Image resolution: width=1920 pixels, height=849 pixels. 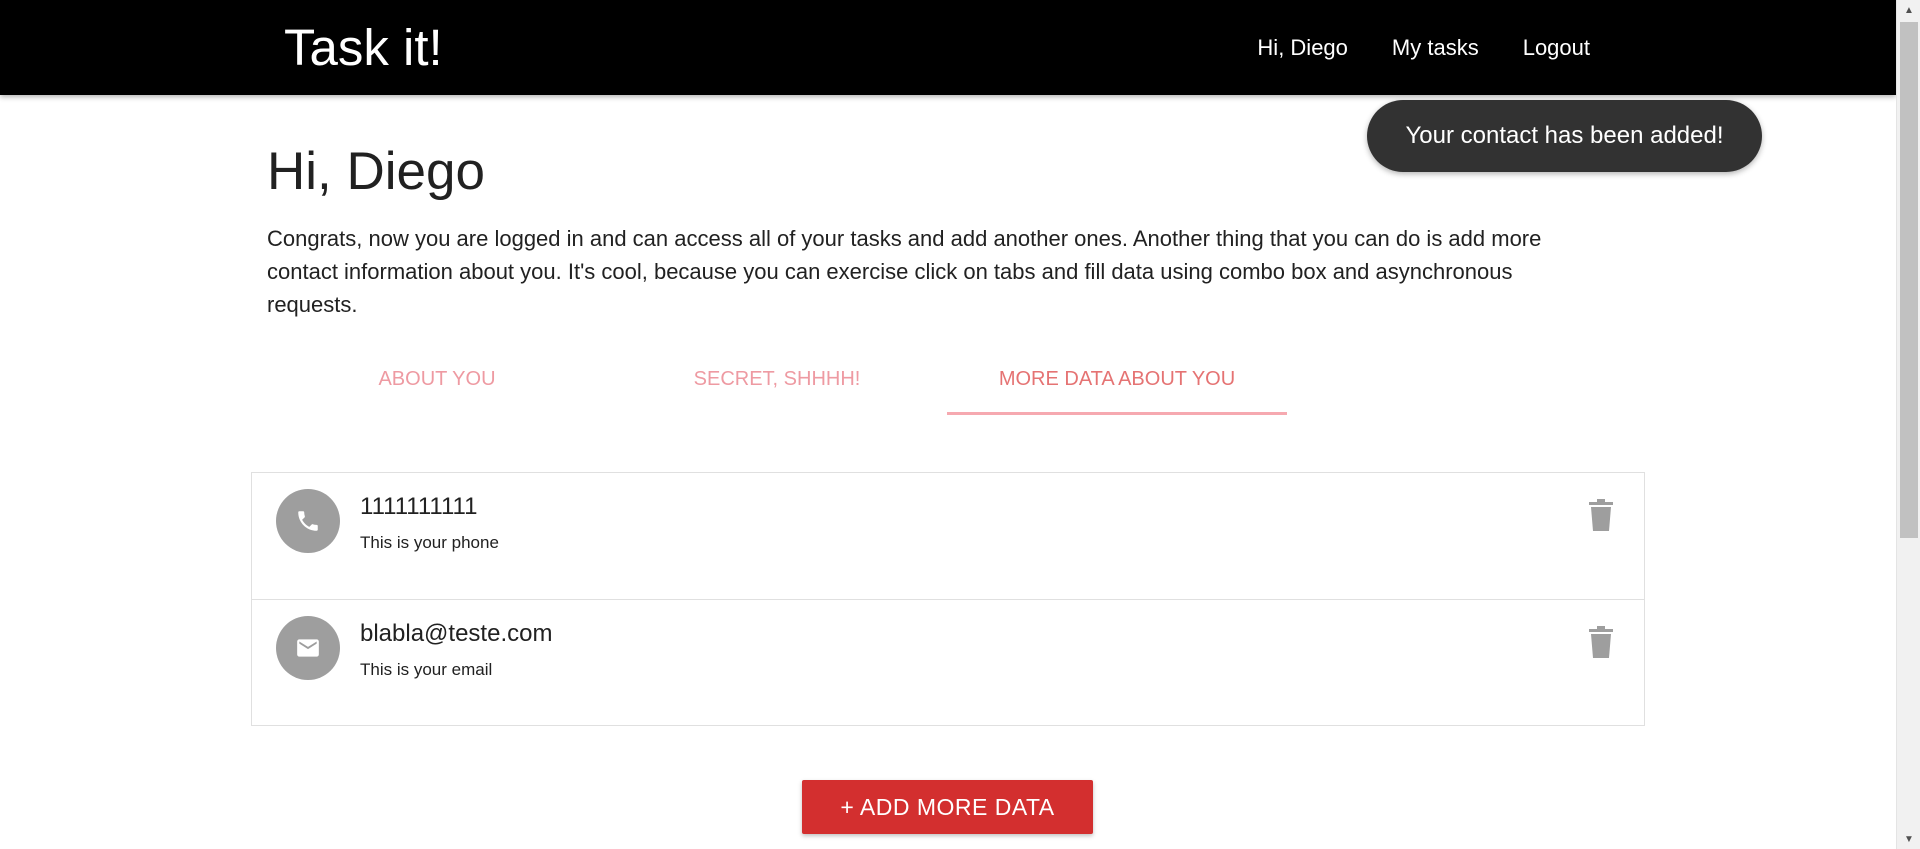 What do you see at coordinates (1117, 413) in the screenshot?
I see `tab-indicator` at bounding box center [1117, 413].